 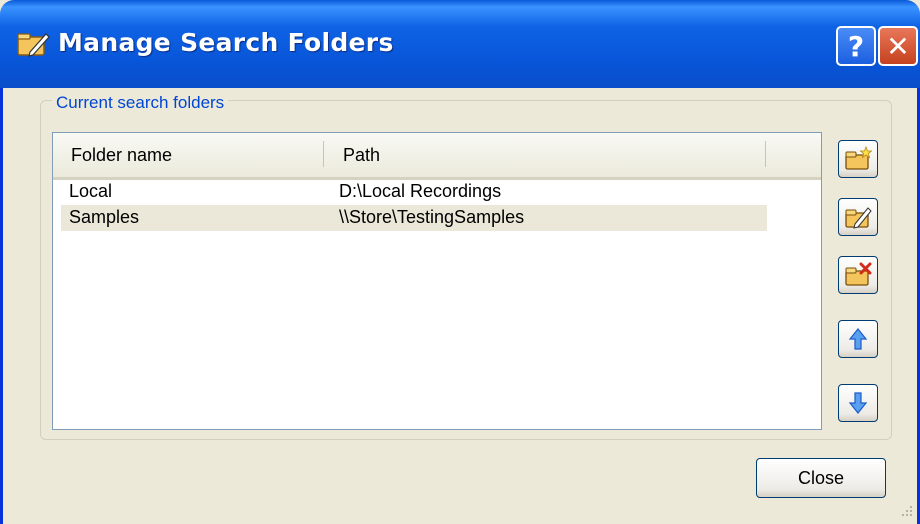 What do you see at coordinates (121, 155) in the screenshot?
I see `column-header-folder-name: Folder name` at bounding box center [121, 155].